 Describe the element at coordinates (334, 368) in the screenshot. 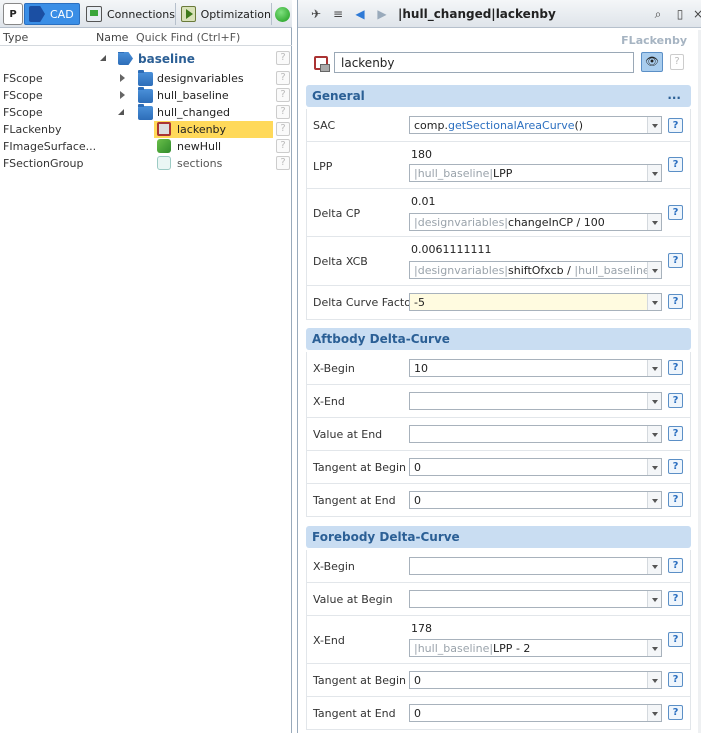

I see `label-aft-x-begin: X-Begin` at that location.